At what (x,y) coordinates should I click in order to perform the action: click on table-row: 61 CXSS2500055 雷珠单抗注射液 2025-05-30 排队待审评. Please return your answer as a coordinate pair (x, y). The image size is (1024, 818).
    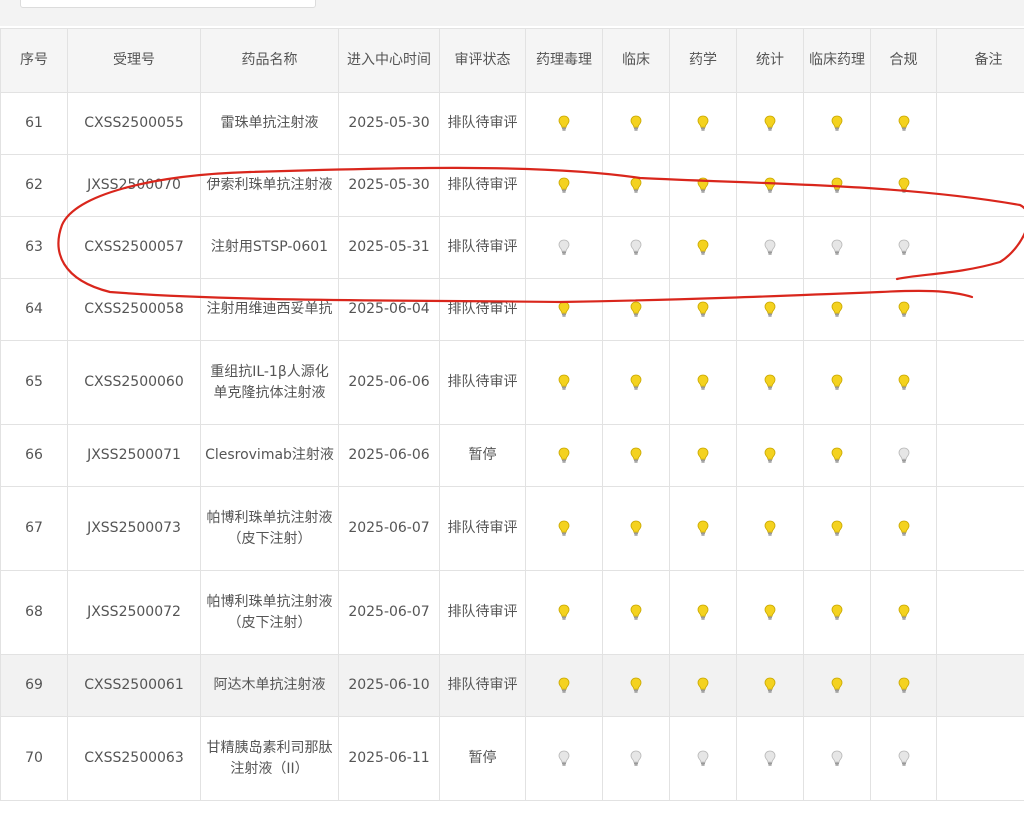
    Looking at the image, I should click on (512, 123).